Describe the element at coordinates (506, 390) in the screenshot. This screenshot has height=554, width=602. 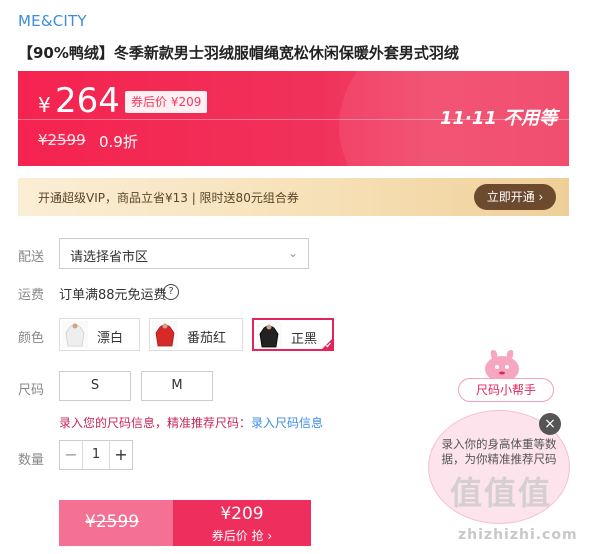
I see `size-helper-button: 尺码小帮手` at that location.